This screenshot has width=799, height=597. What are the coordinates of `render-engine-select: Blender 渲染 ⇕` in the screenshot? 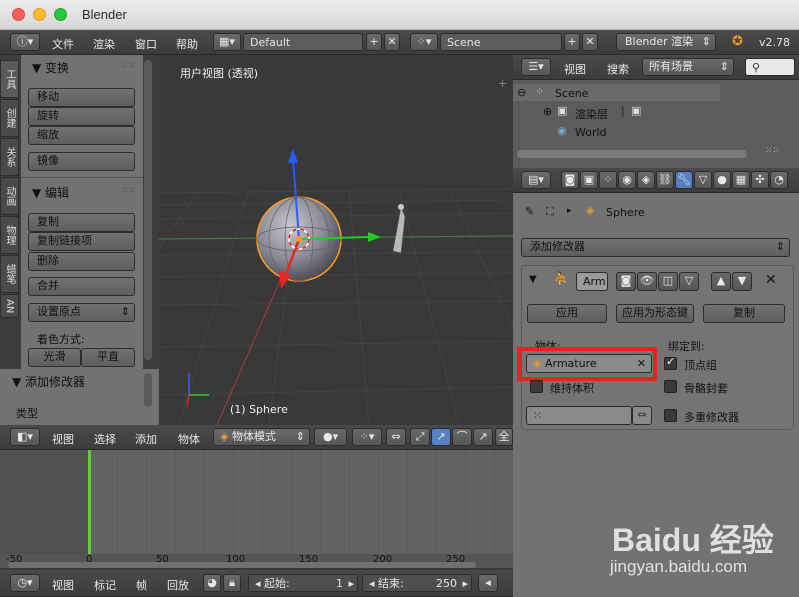 It's located at (666, 42).